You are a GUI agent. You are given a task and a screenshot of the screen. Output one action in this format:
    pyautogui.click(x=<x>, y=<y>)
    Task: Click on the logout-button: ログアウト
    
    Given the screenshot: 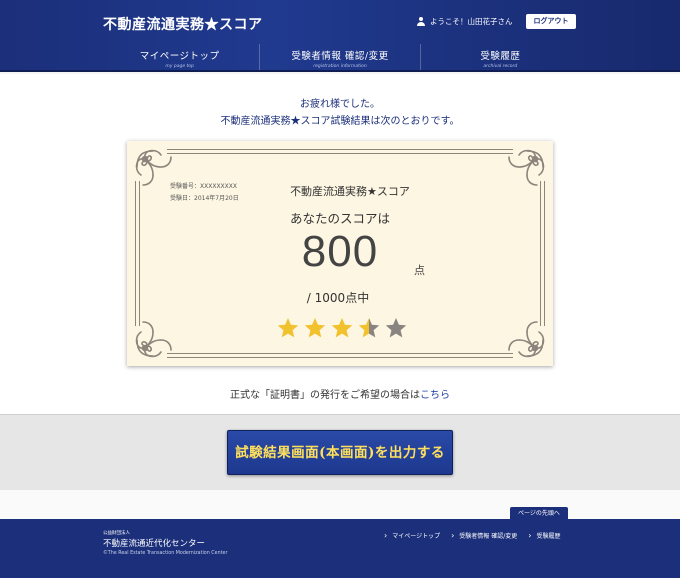 What is the action you would take?
    pyautogui.click(x=551, y=21)
    